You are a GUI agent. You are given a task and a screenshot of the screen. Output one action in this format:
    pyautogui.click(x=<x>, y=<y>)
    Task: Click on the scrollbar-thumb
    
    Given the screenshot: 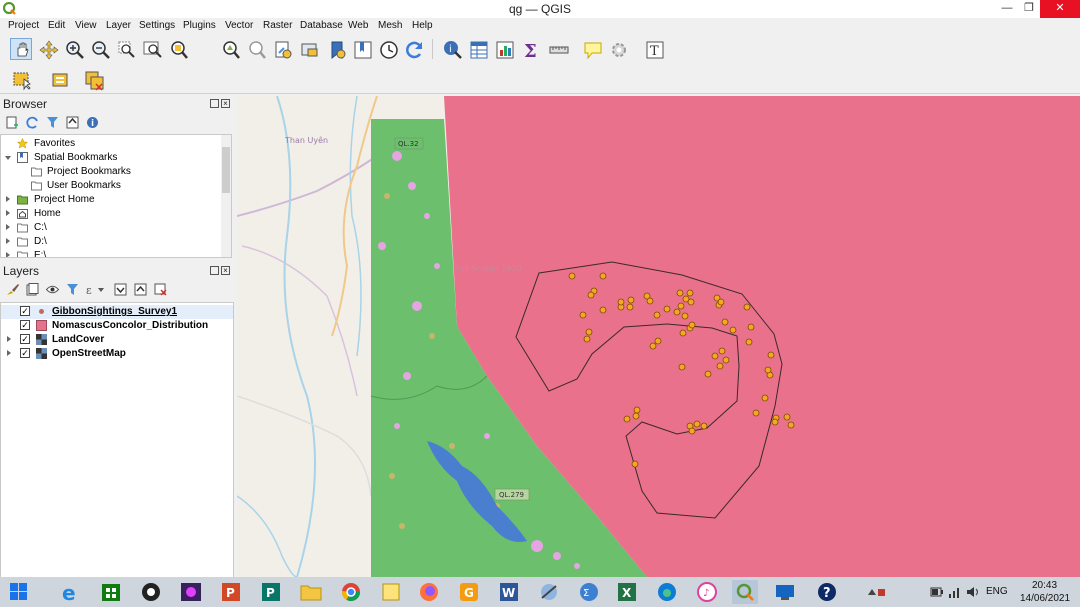 What is the action you would take?
    pyautogui.click(x=226, y=170)
    